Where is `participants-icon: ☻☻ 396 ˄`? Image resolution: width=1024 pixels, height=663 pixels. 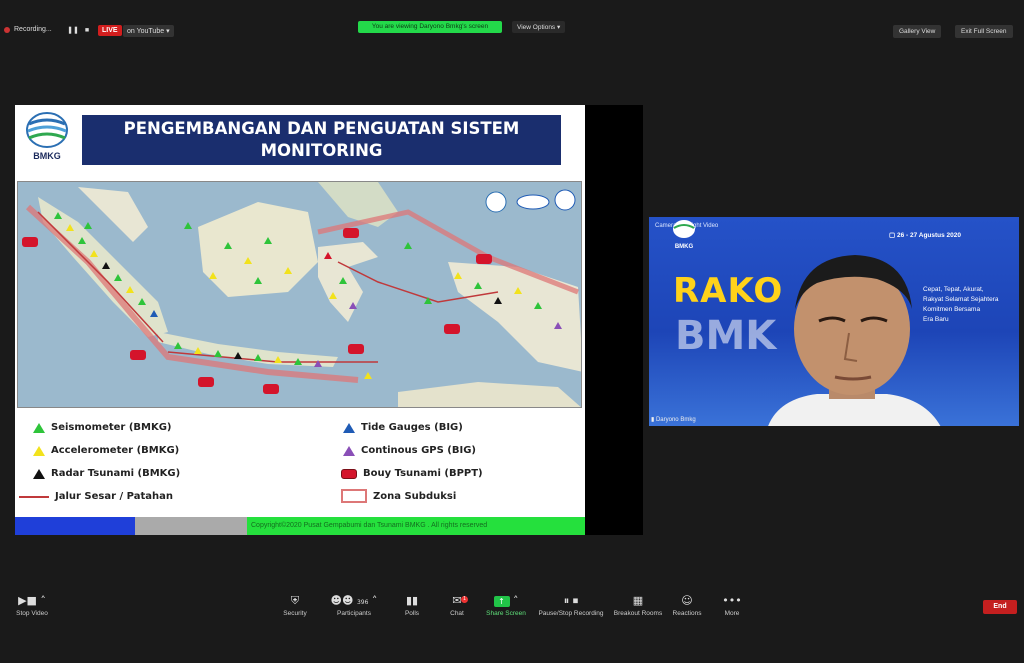 participants-icon: ☻☻ 396 ˄ is located at coordinates (354, 600).